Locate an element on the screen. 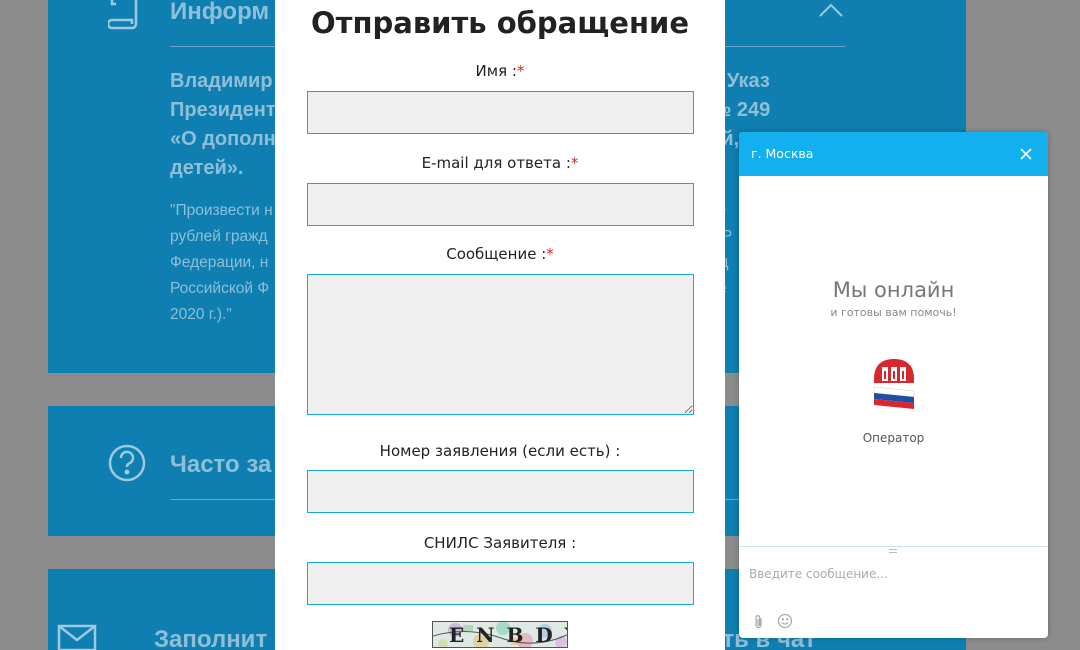 This screenshot has width=1080, height=650. snils-label-text: СНИЛС Заявителя : is located at coordinates (500, 543).